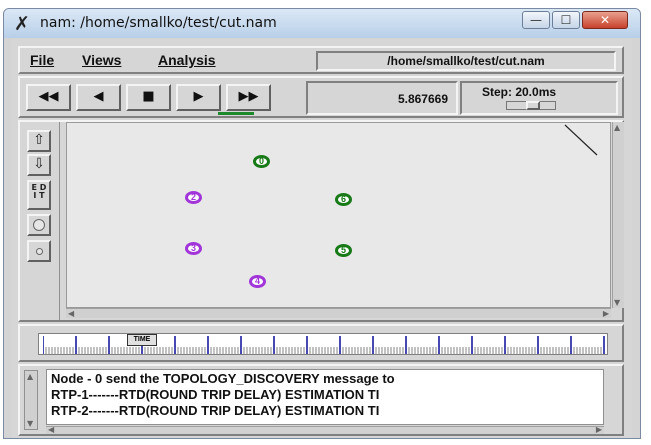 The height and width of the screenshot is (445, 651). I want to click on circle-small-icon, so click(39, 251).